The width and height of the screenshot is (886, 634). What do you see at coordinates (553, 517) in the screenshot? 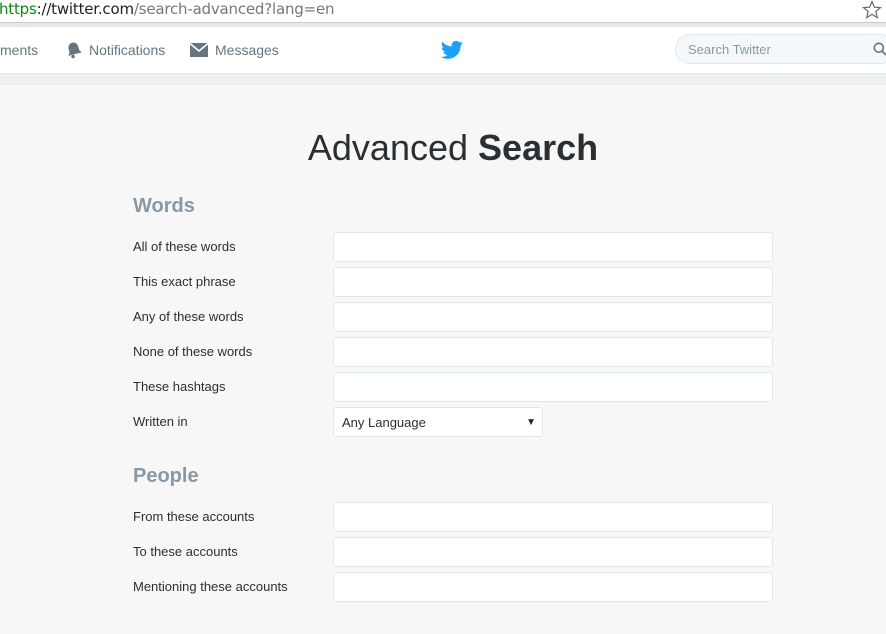
I see `from-accounts-input` at bounding box center [553, 517].